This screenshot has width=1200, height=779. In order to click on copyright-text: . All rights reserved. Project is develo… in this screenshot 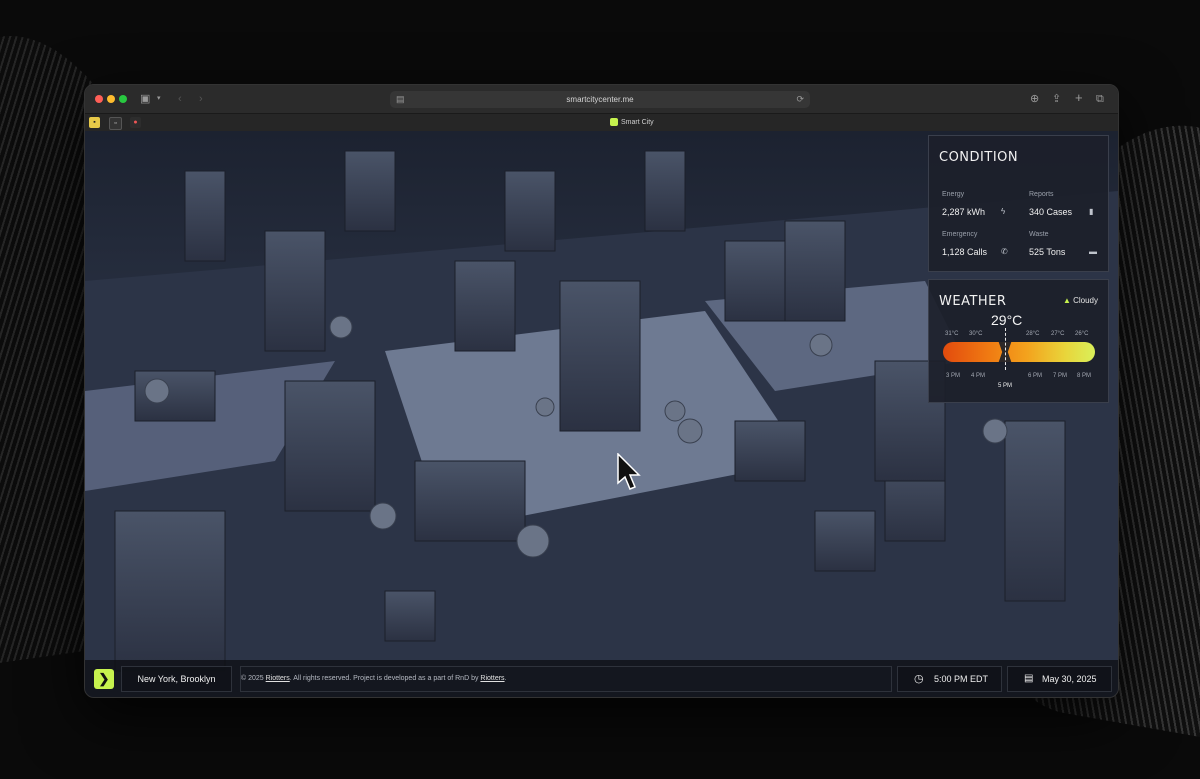, I will do `click(384, 678)`.